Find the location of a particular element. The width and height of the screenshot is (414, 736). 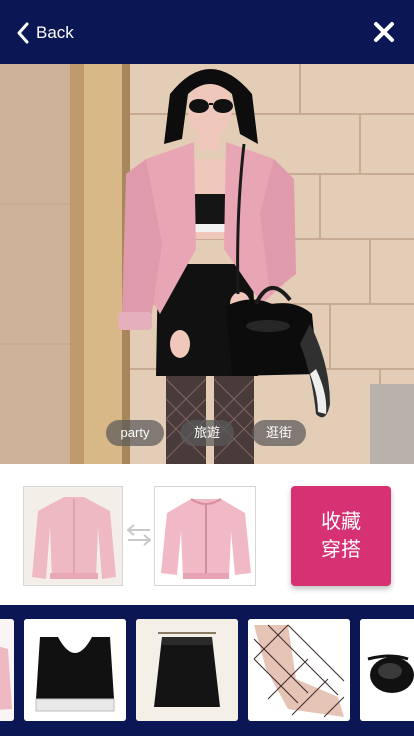

item-card-skirt is located at coordinates (187, 670).